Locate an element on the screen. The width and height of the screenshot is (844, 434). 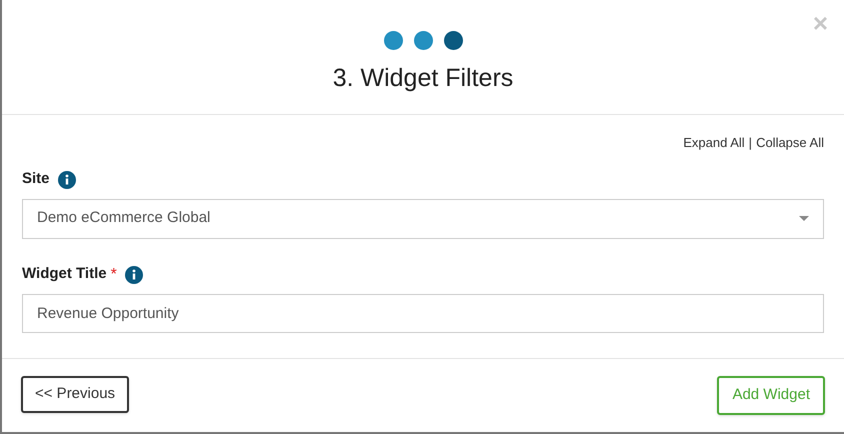
required-mark: * is located at coordinates (113, 274).